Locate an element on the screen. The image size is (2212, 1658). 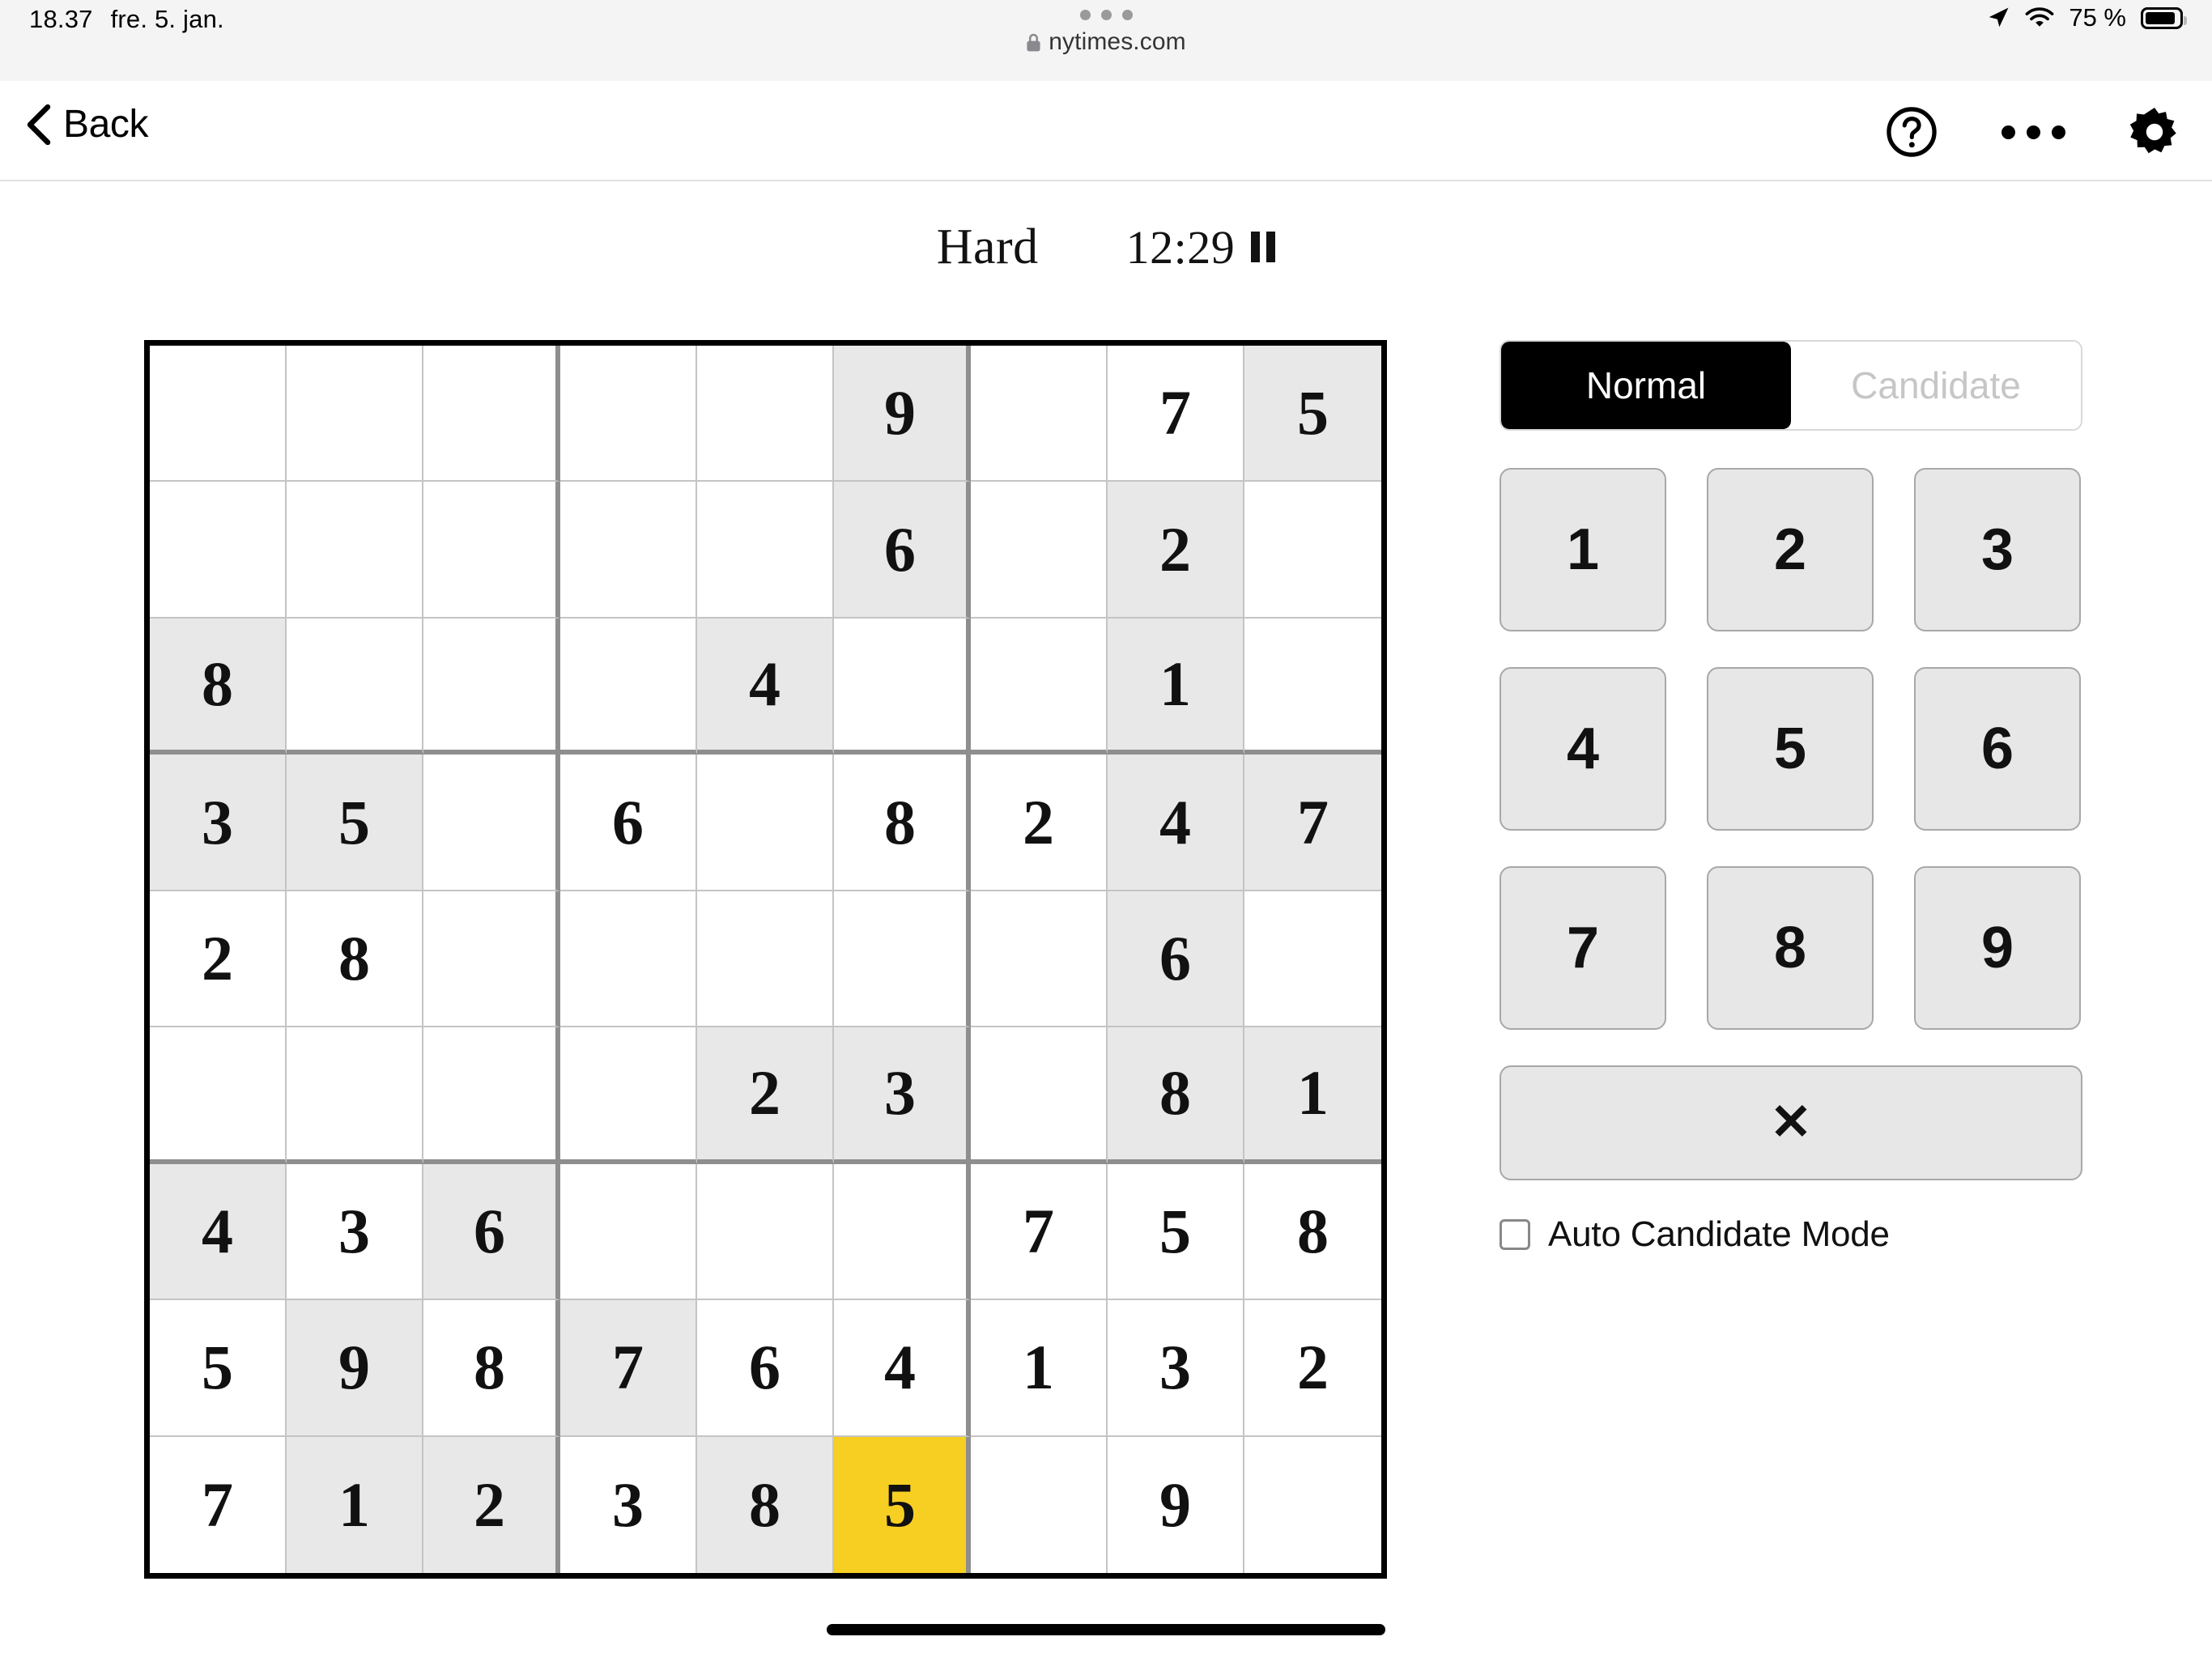
mode-candidate-button: Candidate is located at coordinates (1936, 385).